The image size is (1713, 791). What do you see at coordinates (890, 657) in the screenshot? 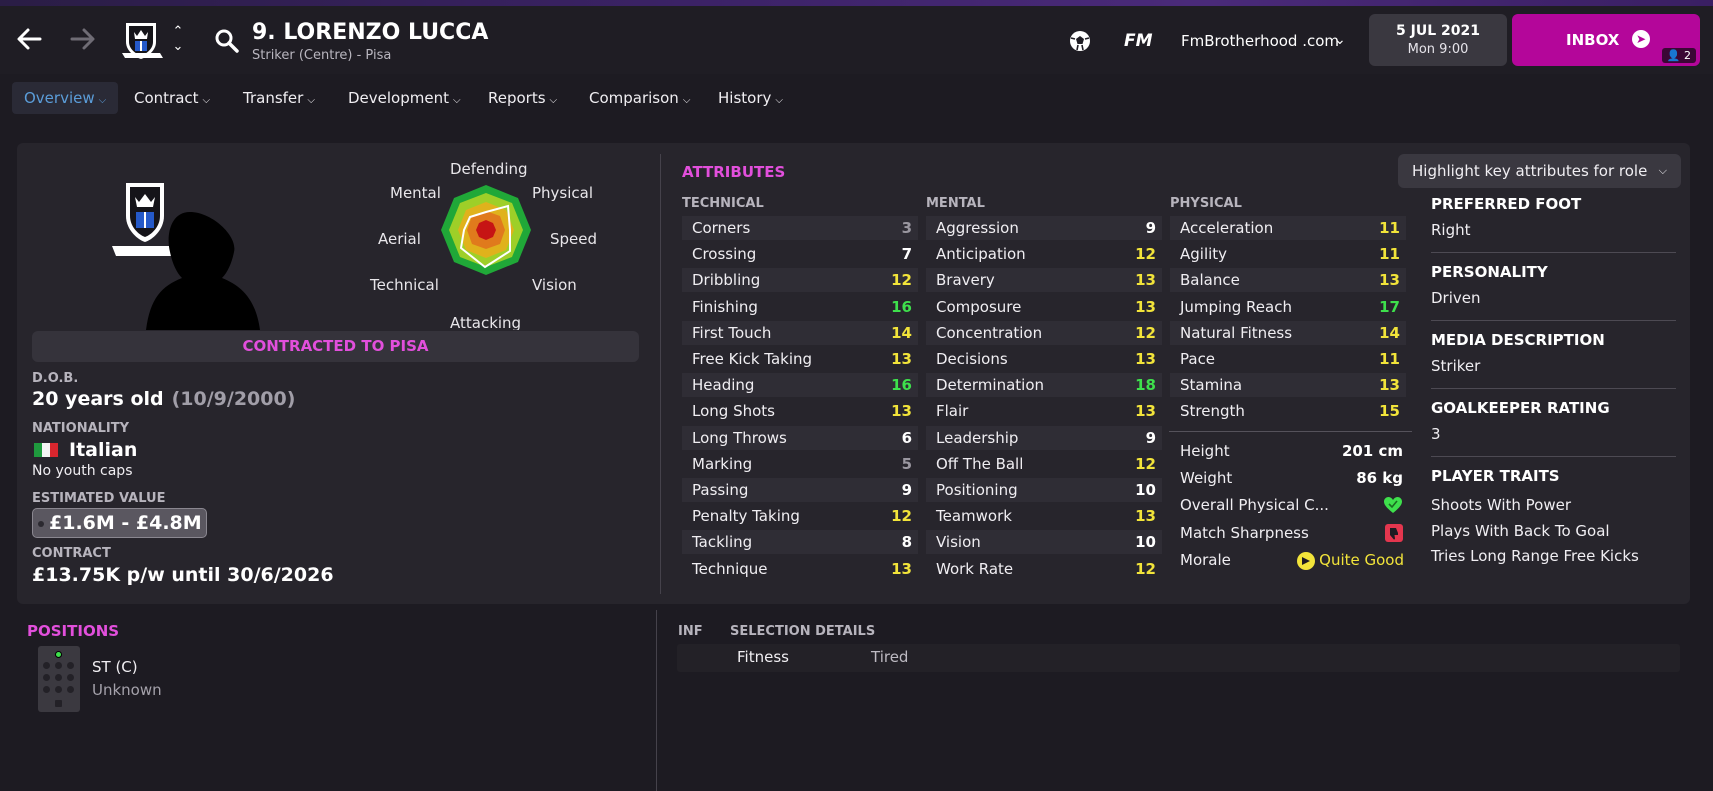
I see `selection-value: Tired` at bounding box center [890, 657].